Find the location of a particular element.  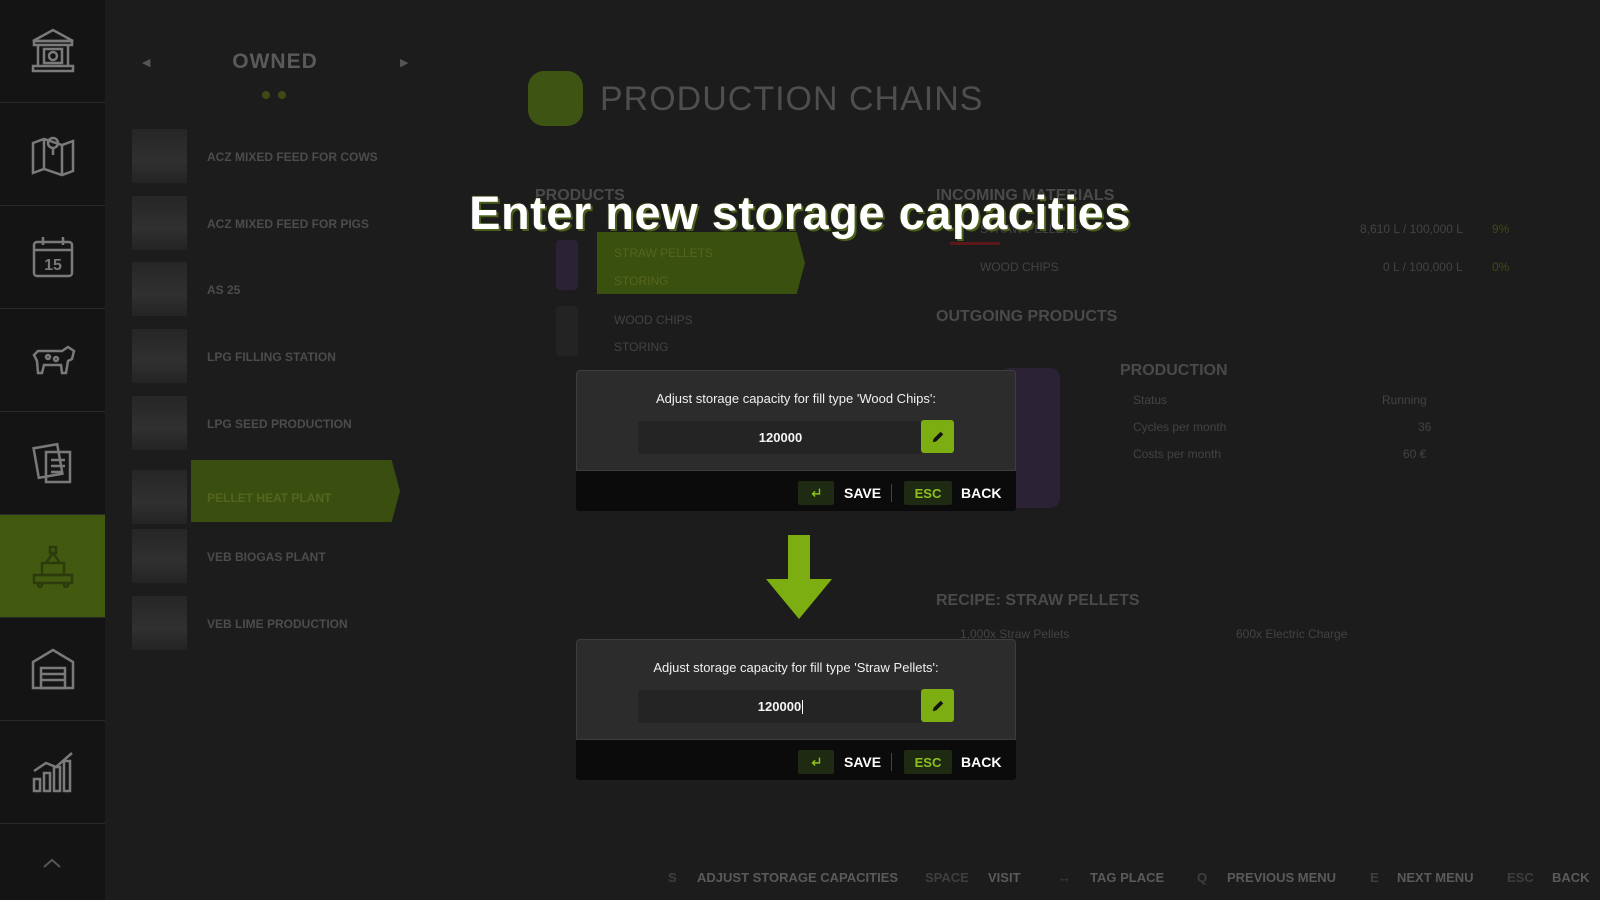

hint-key: SPACE is located at coordinates (947, 877).